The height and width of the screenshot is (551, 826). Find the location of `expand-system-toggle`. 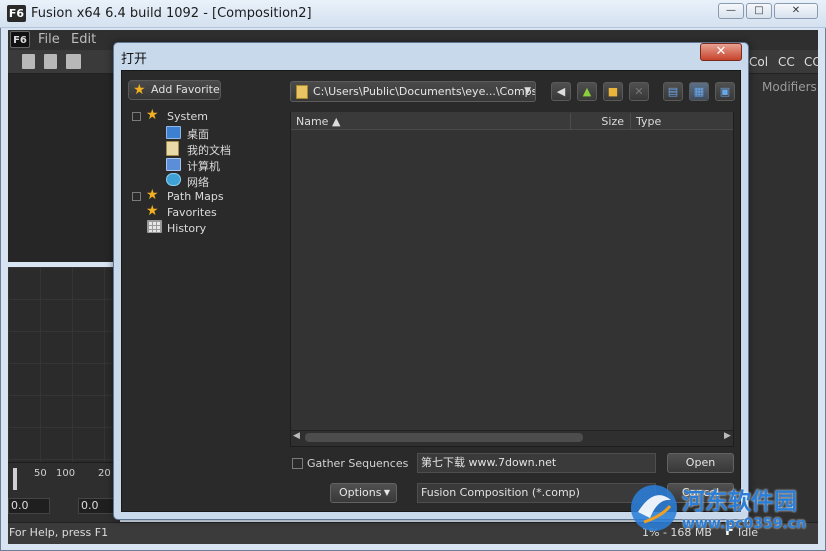

expand-system-toggle is located at coordinates (136, 116).